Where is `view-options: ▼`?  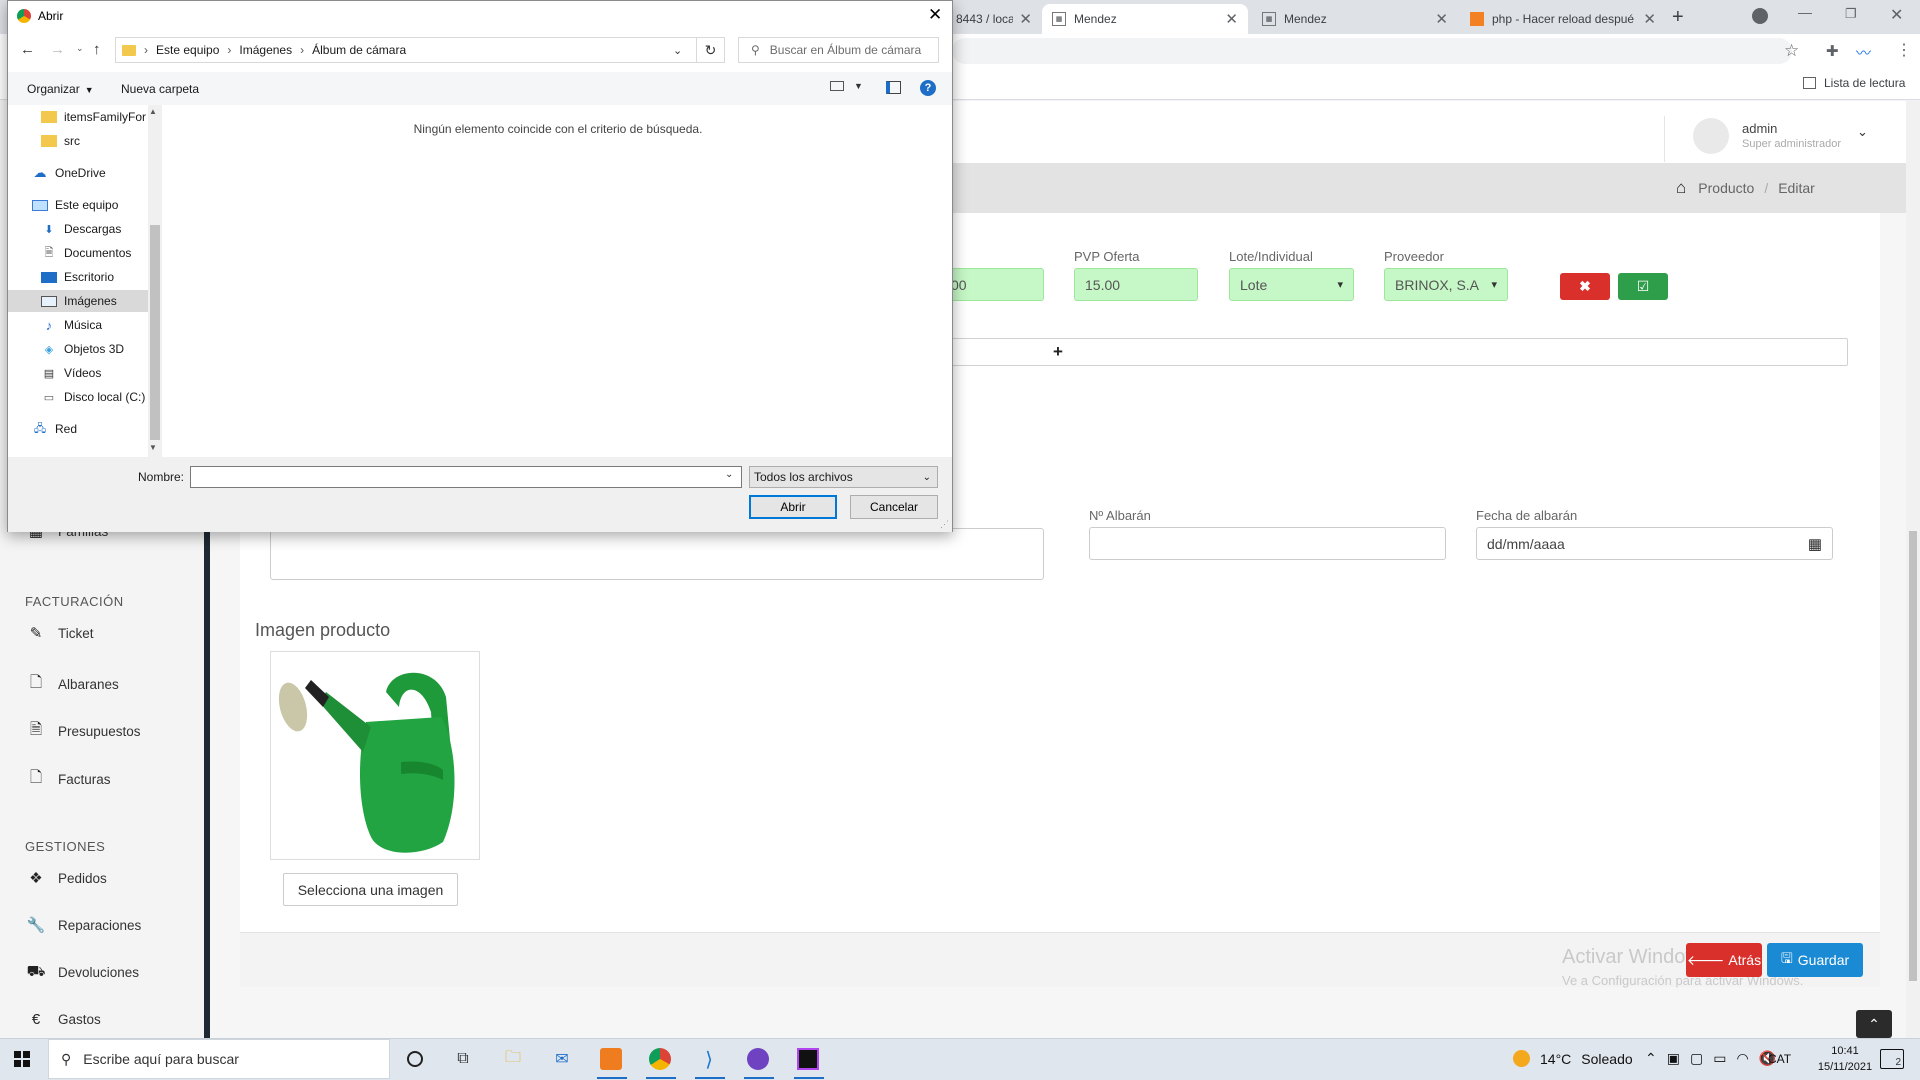 view-options: ▼ is located at coordinates (846, 86).